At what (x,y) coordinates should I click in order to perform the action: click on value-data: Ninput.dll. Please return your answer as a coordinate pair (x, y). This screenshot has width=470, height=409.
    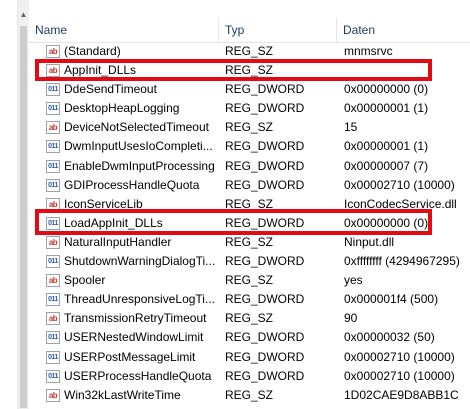
    Looking at the image, I should click on (369, 241).